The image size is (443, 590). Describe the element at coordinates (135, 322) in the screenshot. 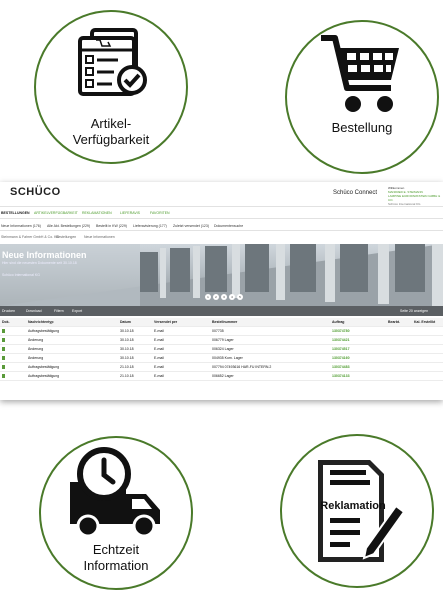

I see `column-header: Datum` at that location.